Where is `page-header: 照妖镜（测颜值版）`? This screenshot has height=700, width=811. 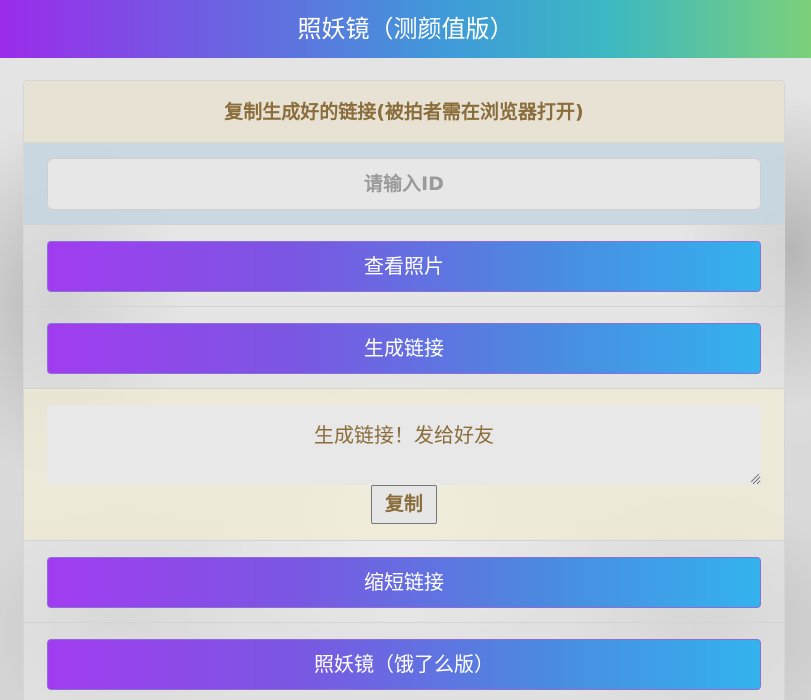
page-header: 照妖镜（测颜值版） is located at coordinates (405, 29).